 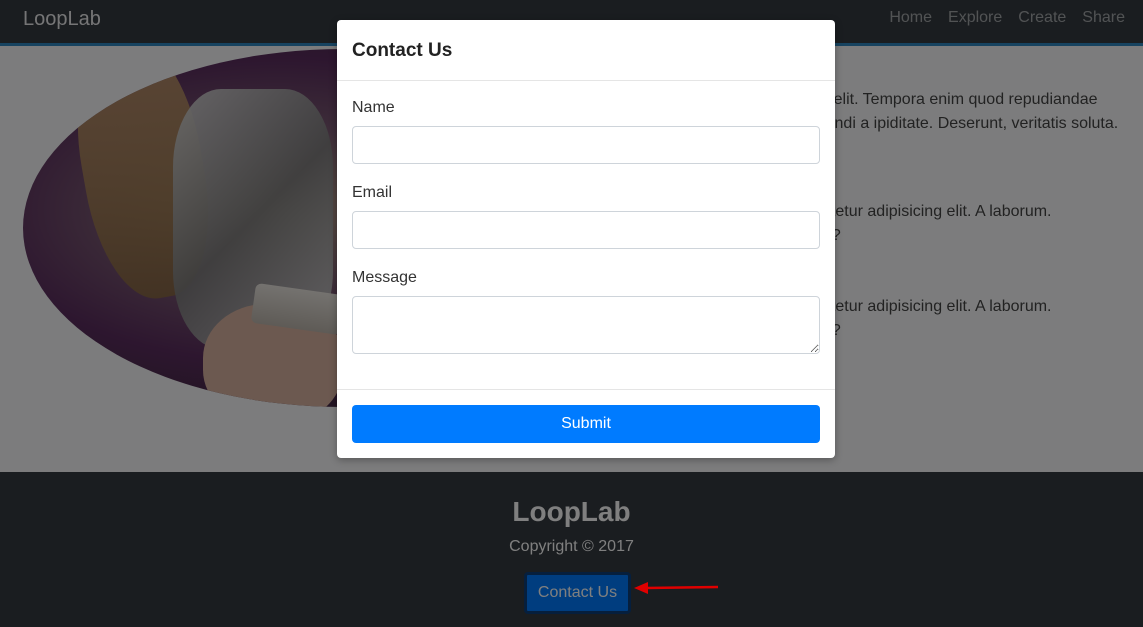 What do you see at coordinates (586, 50) in the screenshot?
I see `modal-header: Contact Us` at bounding box center [586, 50].